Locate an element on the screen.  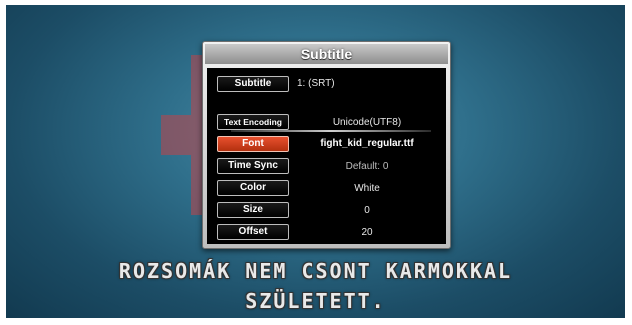
color-value: White is located at coordinates (367, 188).